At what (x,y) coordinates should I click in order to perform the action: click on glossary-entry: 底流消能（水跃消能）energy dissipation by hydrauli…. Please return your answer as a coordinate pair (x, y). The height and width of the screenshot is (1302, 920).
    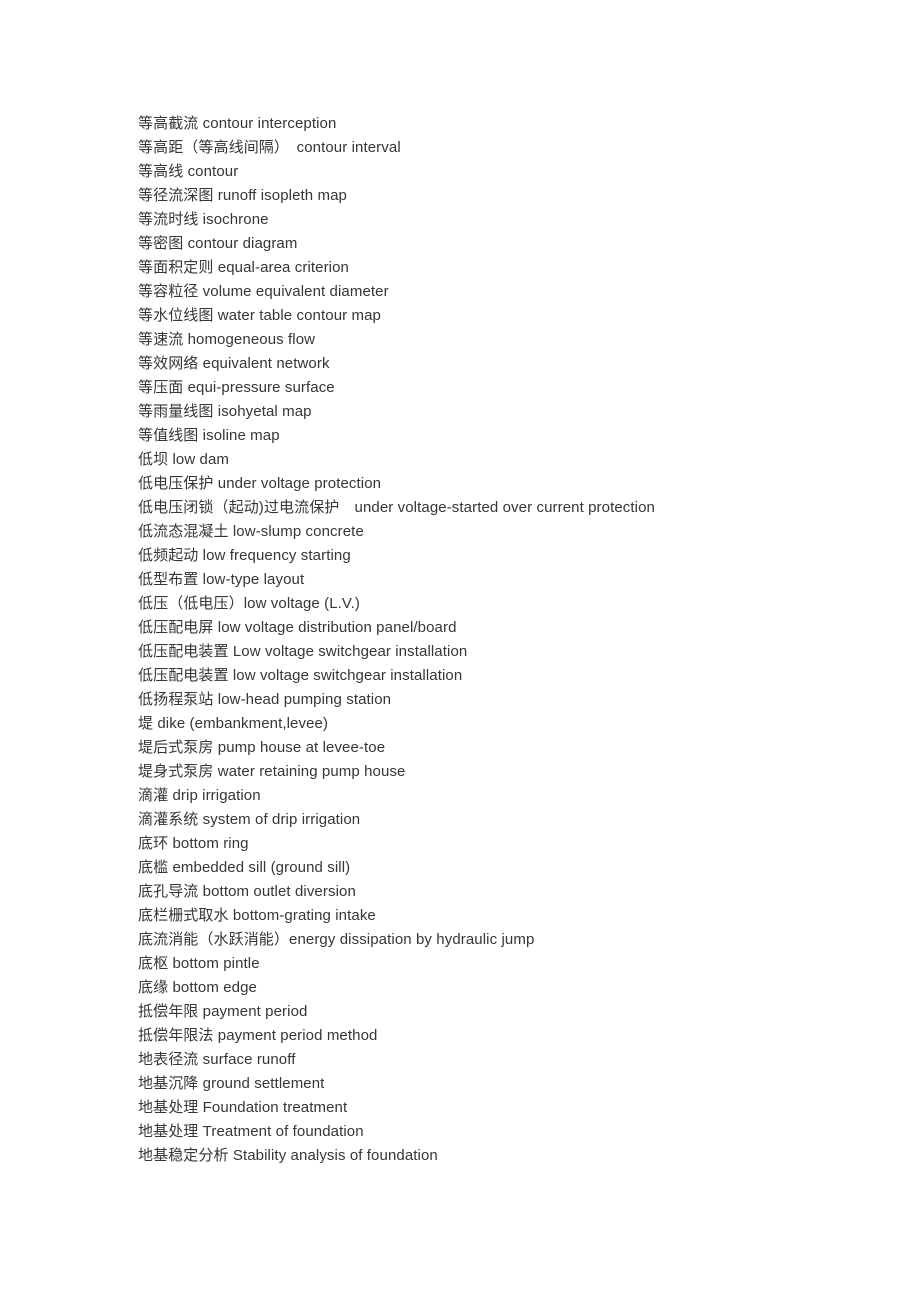
    Looking at the image, I should click on (336, 939).